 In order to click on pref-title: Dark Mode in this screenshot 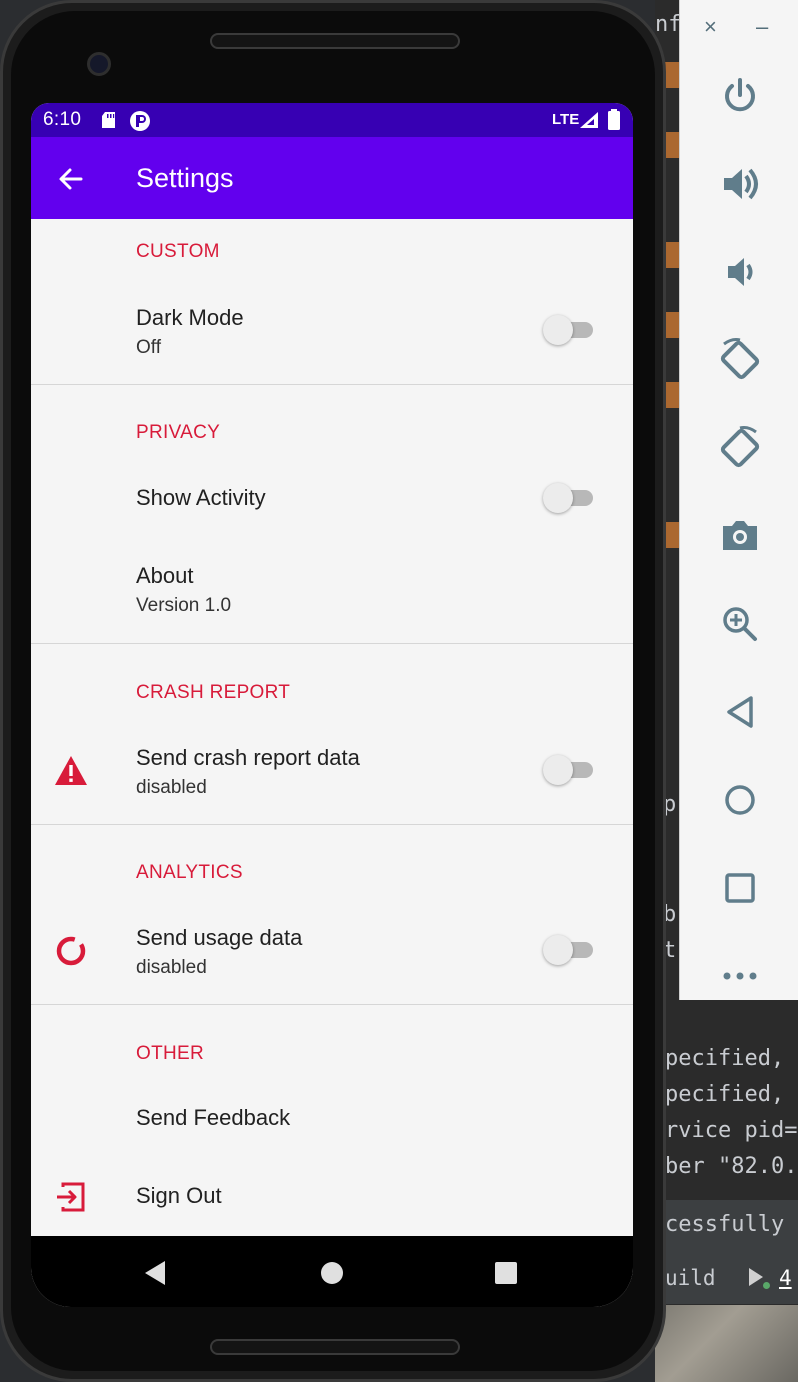, I will do `click(190, 317)`.